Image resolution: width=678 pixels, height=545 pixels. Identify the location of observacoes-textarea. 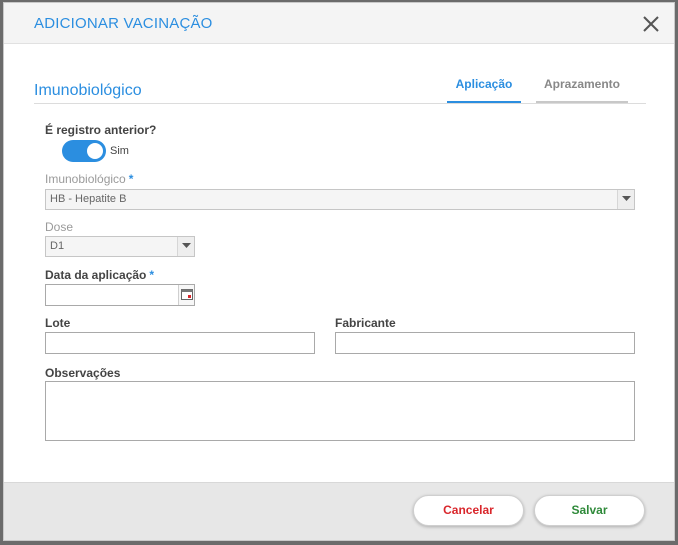
(340, 411).